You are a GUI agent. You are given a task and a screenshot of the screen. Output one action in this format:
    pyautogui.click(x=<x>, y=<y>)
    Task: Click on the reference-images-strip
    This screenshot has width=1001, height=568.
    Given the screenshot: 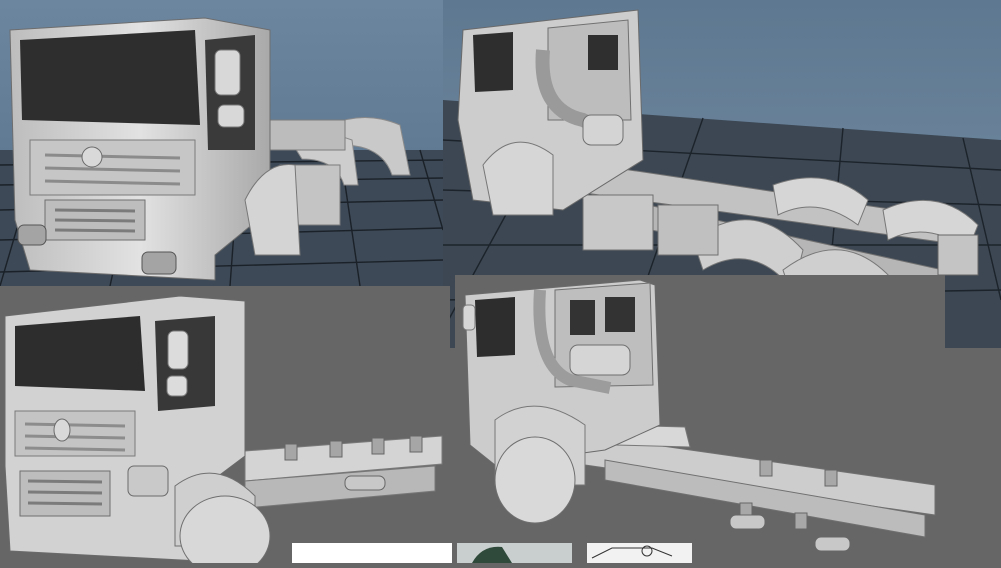 What is the action you would take?
    pyautogui.click(x=492, y=553)
    